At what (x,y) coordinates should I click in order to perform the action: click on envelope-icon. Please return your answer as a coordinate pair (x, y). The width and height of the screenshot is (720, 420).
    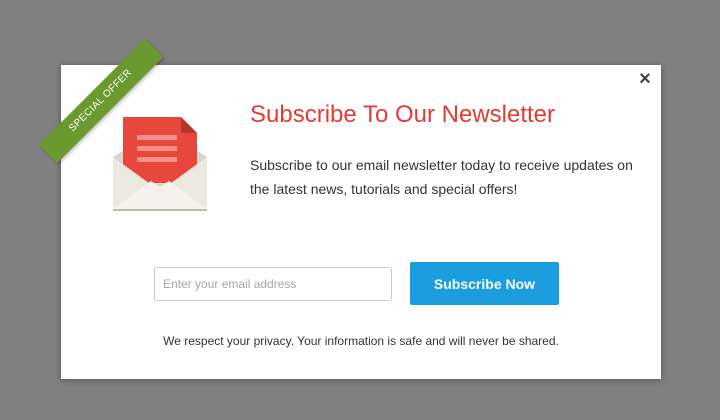
    Looking at the image, I should click on (160, 164).